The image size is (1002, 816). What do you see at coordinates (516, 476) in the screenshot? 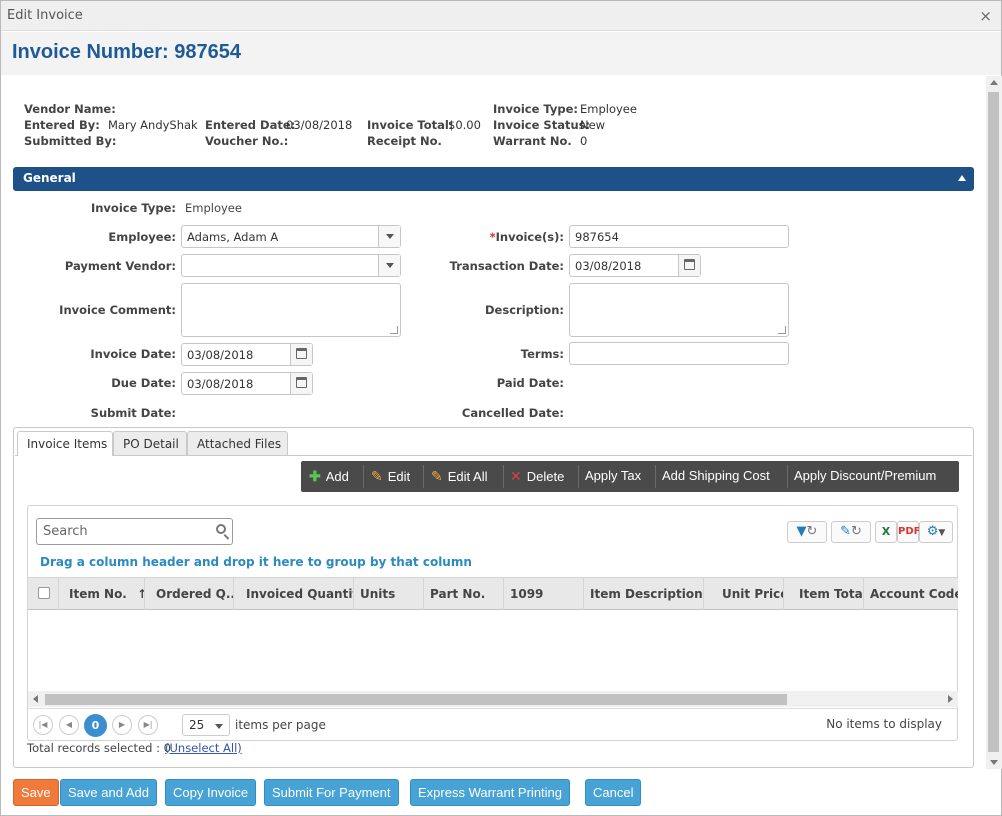
I see `delete-x-icon: ✕` at bounding box center [516, 476].